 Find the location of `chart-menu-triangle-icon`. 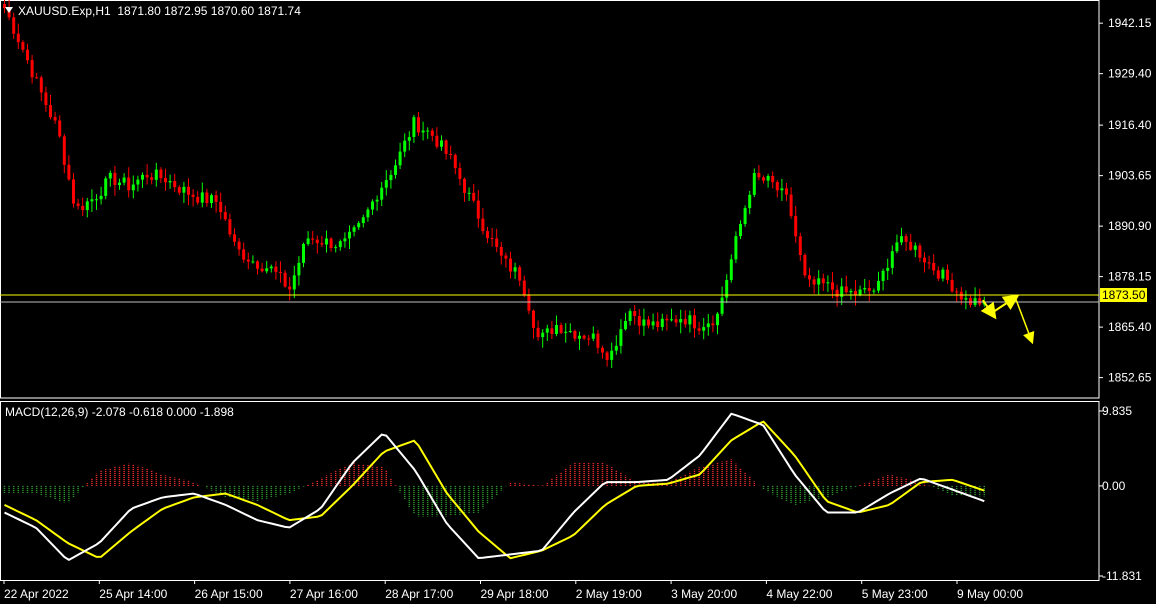

chart-menu-triangle-icon is located at coordinates (9, 10).